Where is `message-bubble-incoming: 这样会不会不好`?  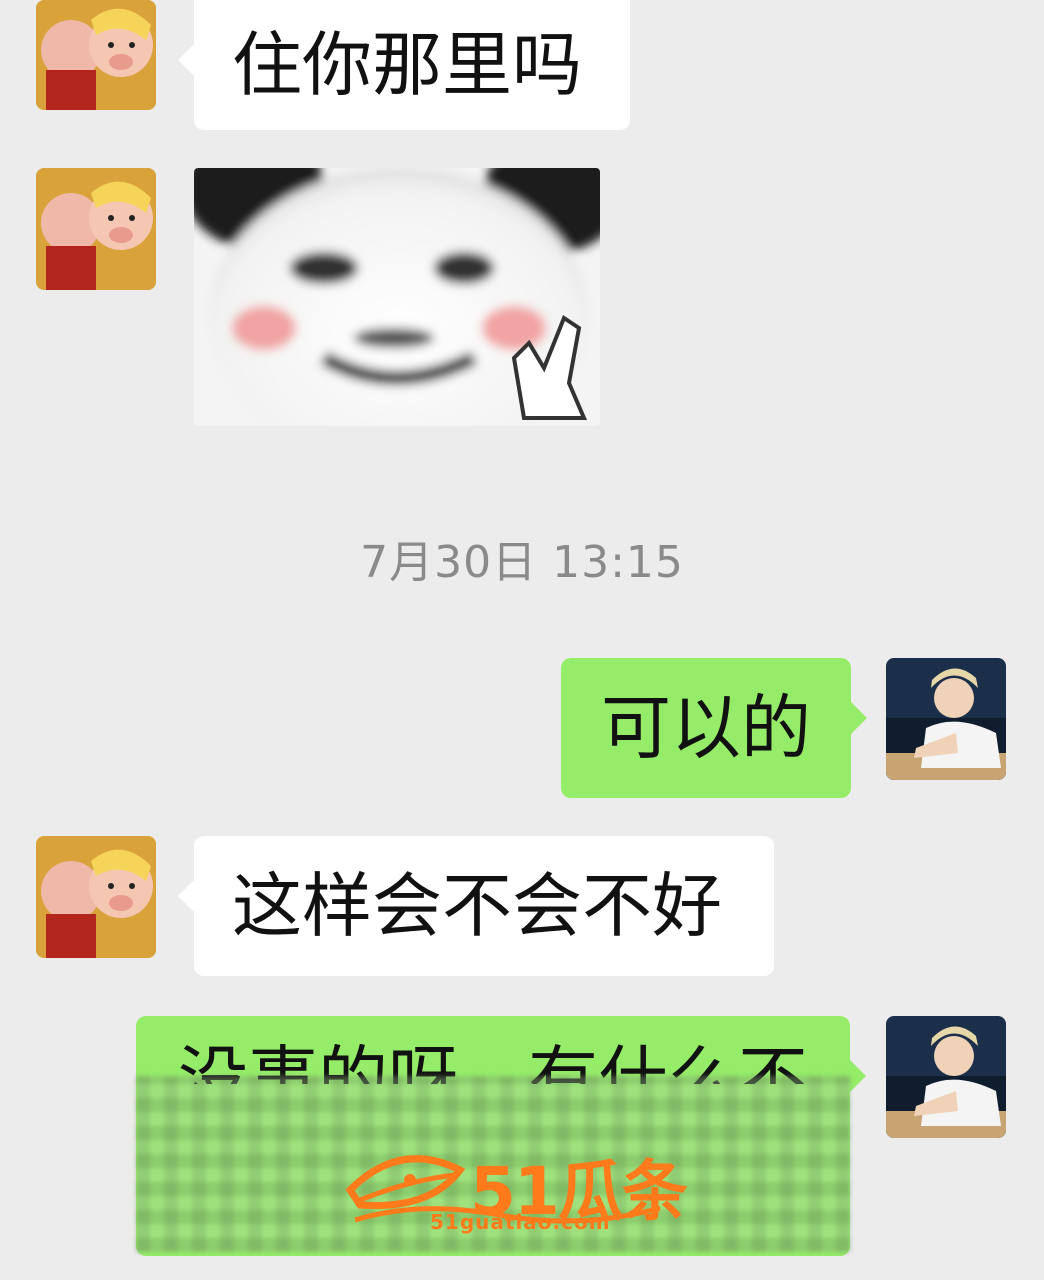 message-bubble-incoming: 这样会不会不好 is located at coordinates (476, 906).